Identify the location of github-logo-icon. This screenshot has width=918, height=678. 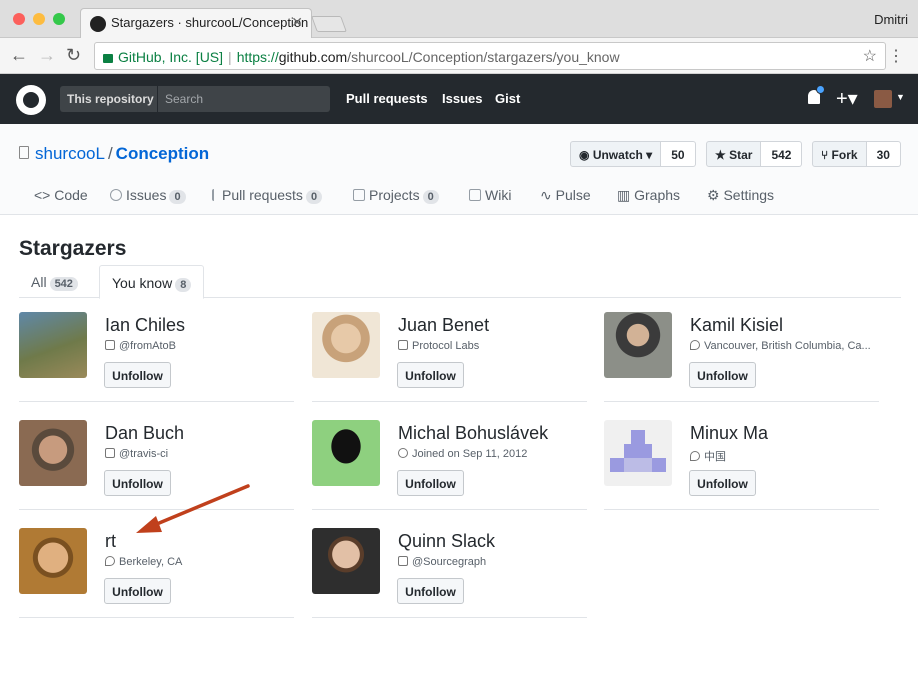
(31, 100).